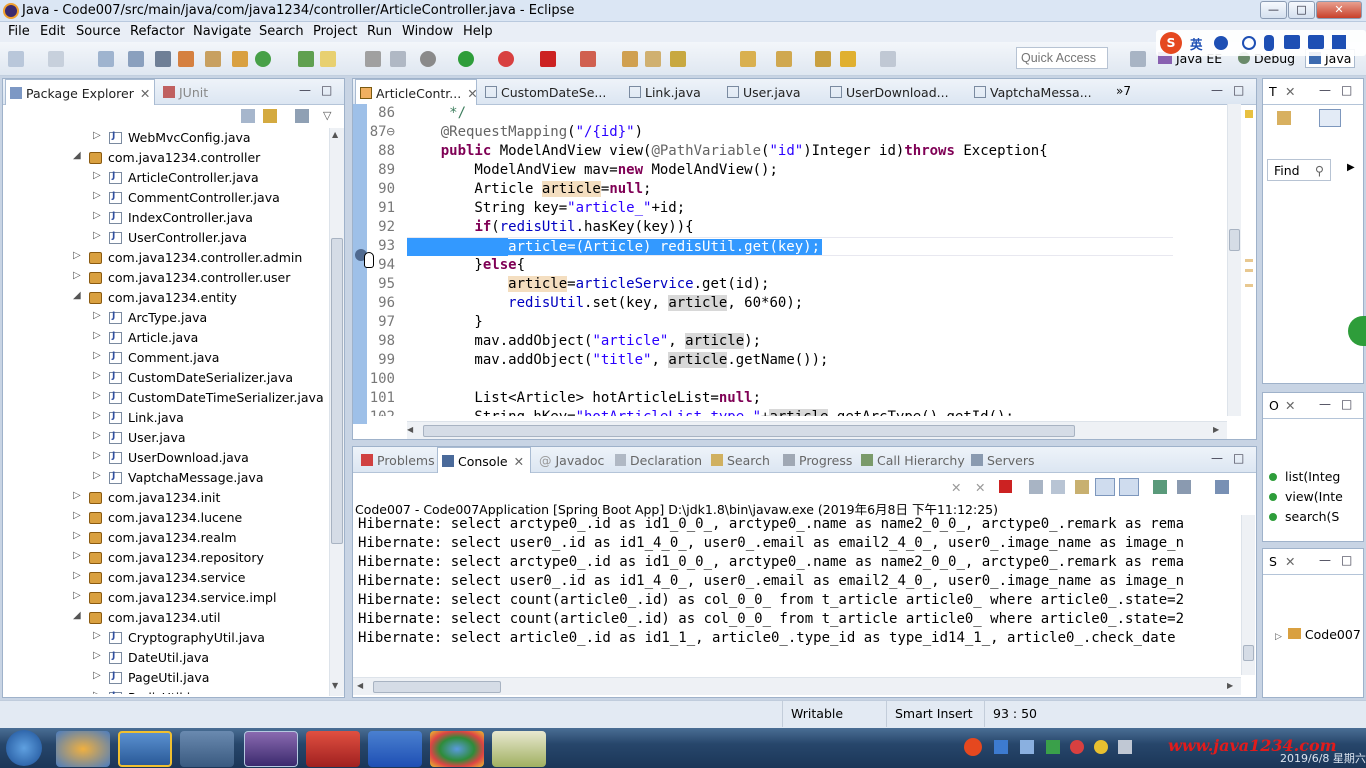 This screenshot has height=768, width=1366. What do you see at coordinates (817, 460) in the screenshot?
I see `tab-progress: Progress` at bounding box center [817, 460].